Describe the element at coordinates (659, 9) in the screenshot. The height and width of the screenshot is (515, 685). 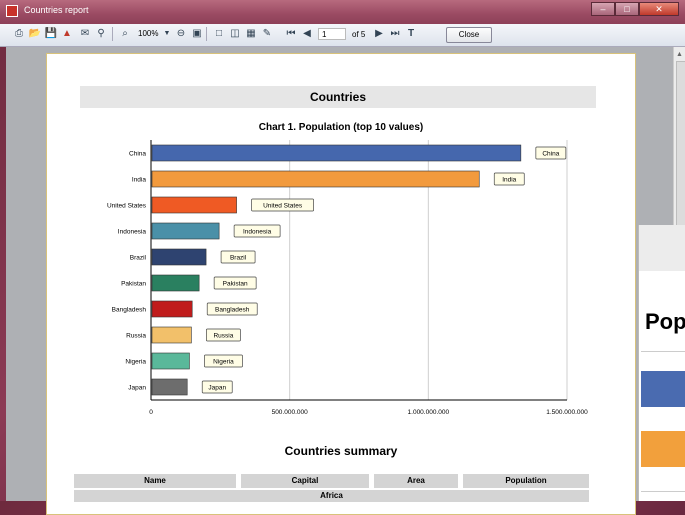
I see `close-window-button: ✕` at that location.